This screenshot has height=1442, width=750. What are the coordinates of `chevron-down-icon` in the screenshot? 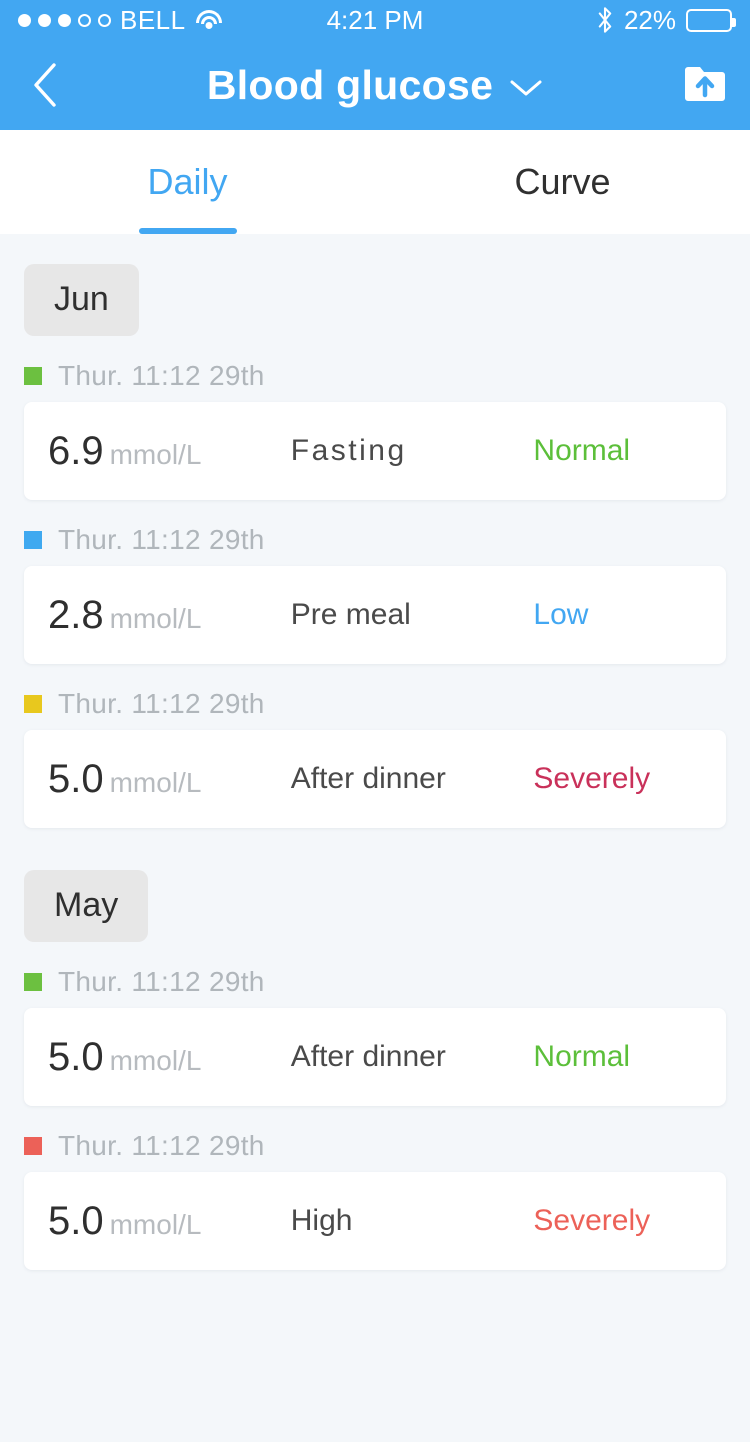 It's located at (526, 88).